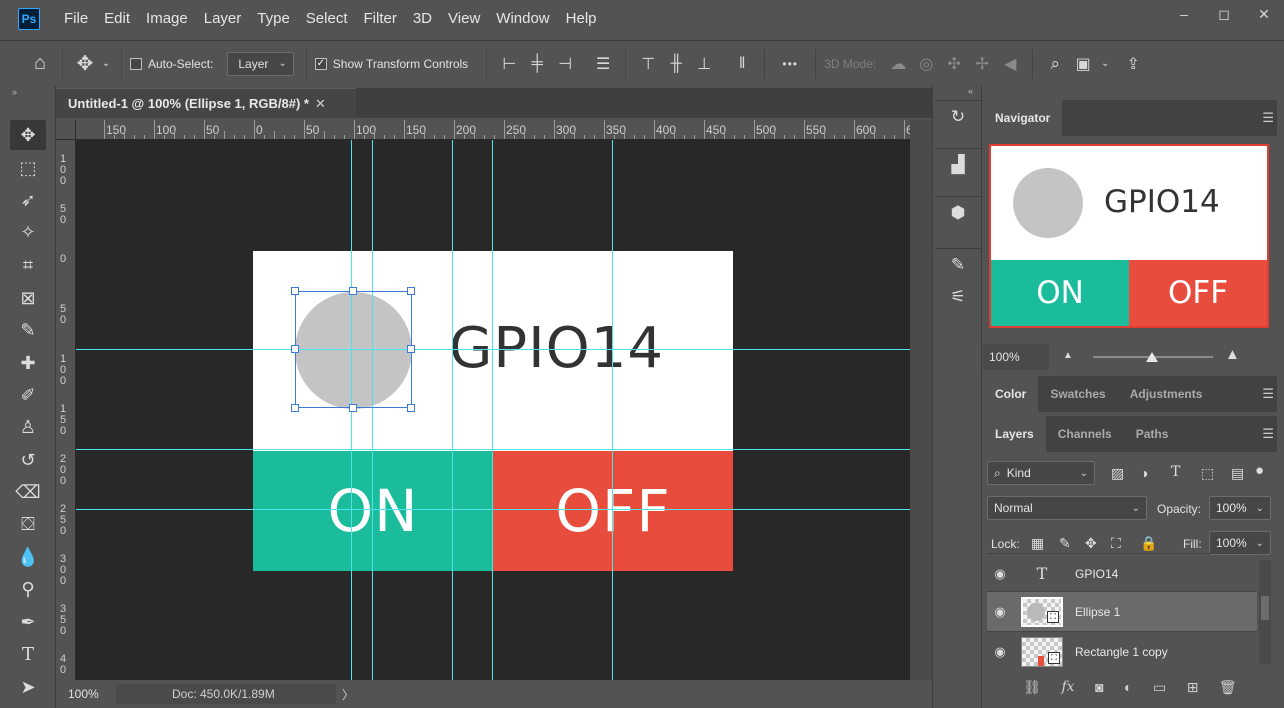  Describe the element at coordinates (1159, 687) in the screenshot. I see `new-group-icon: ▭` at that location.